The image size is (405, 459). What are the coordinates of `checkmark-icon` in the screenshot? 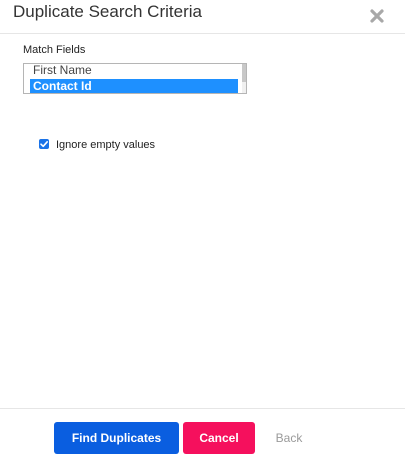 It's located at (44, 144).